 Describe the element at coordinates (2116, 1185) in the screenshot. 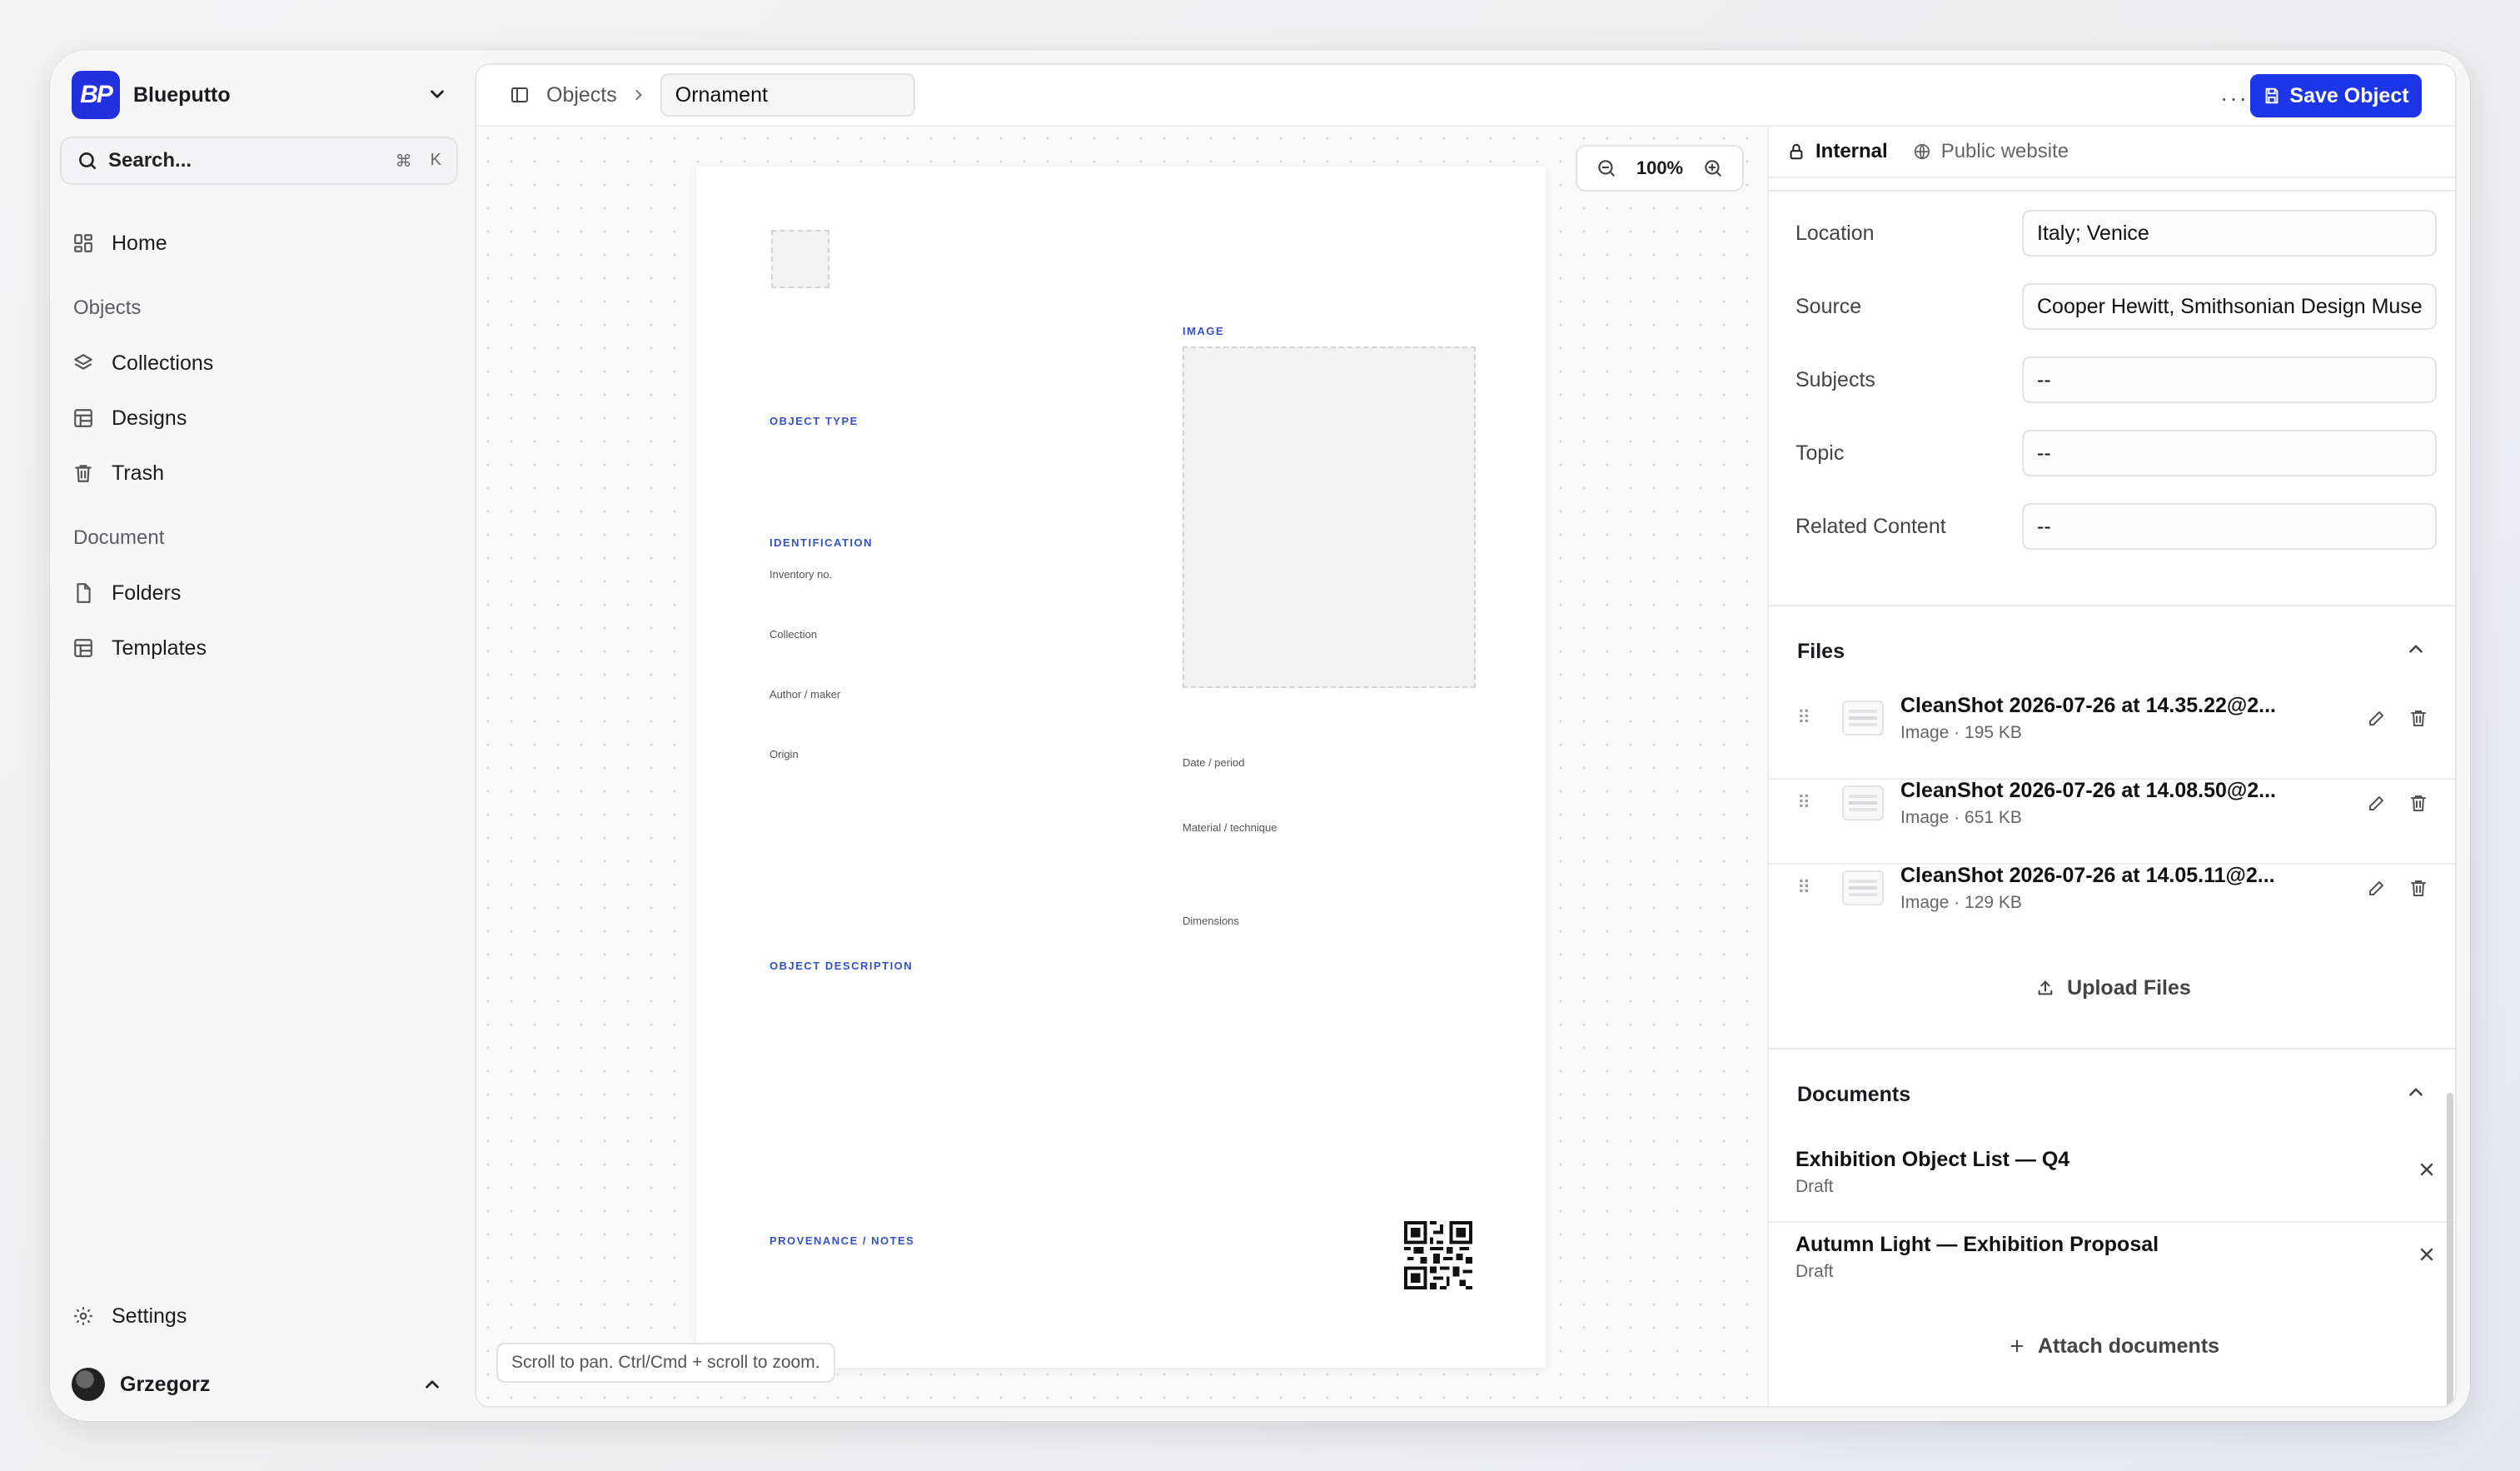

I see `document-row: Exhibition Object List — Q4 Draft` at that location.